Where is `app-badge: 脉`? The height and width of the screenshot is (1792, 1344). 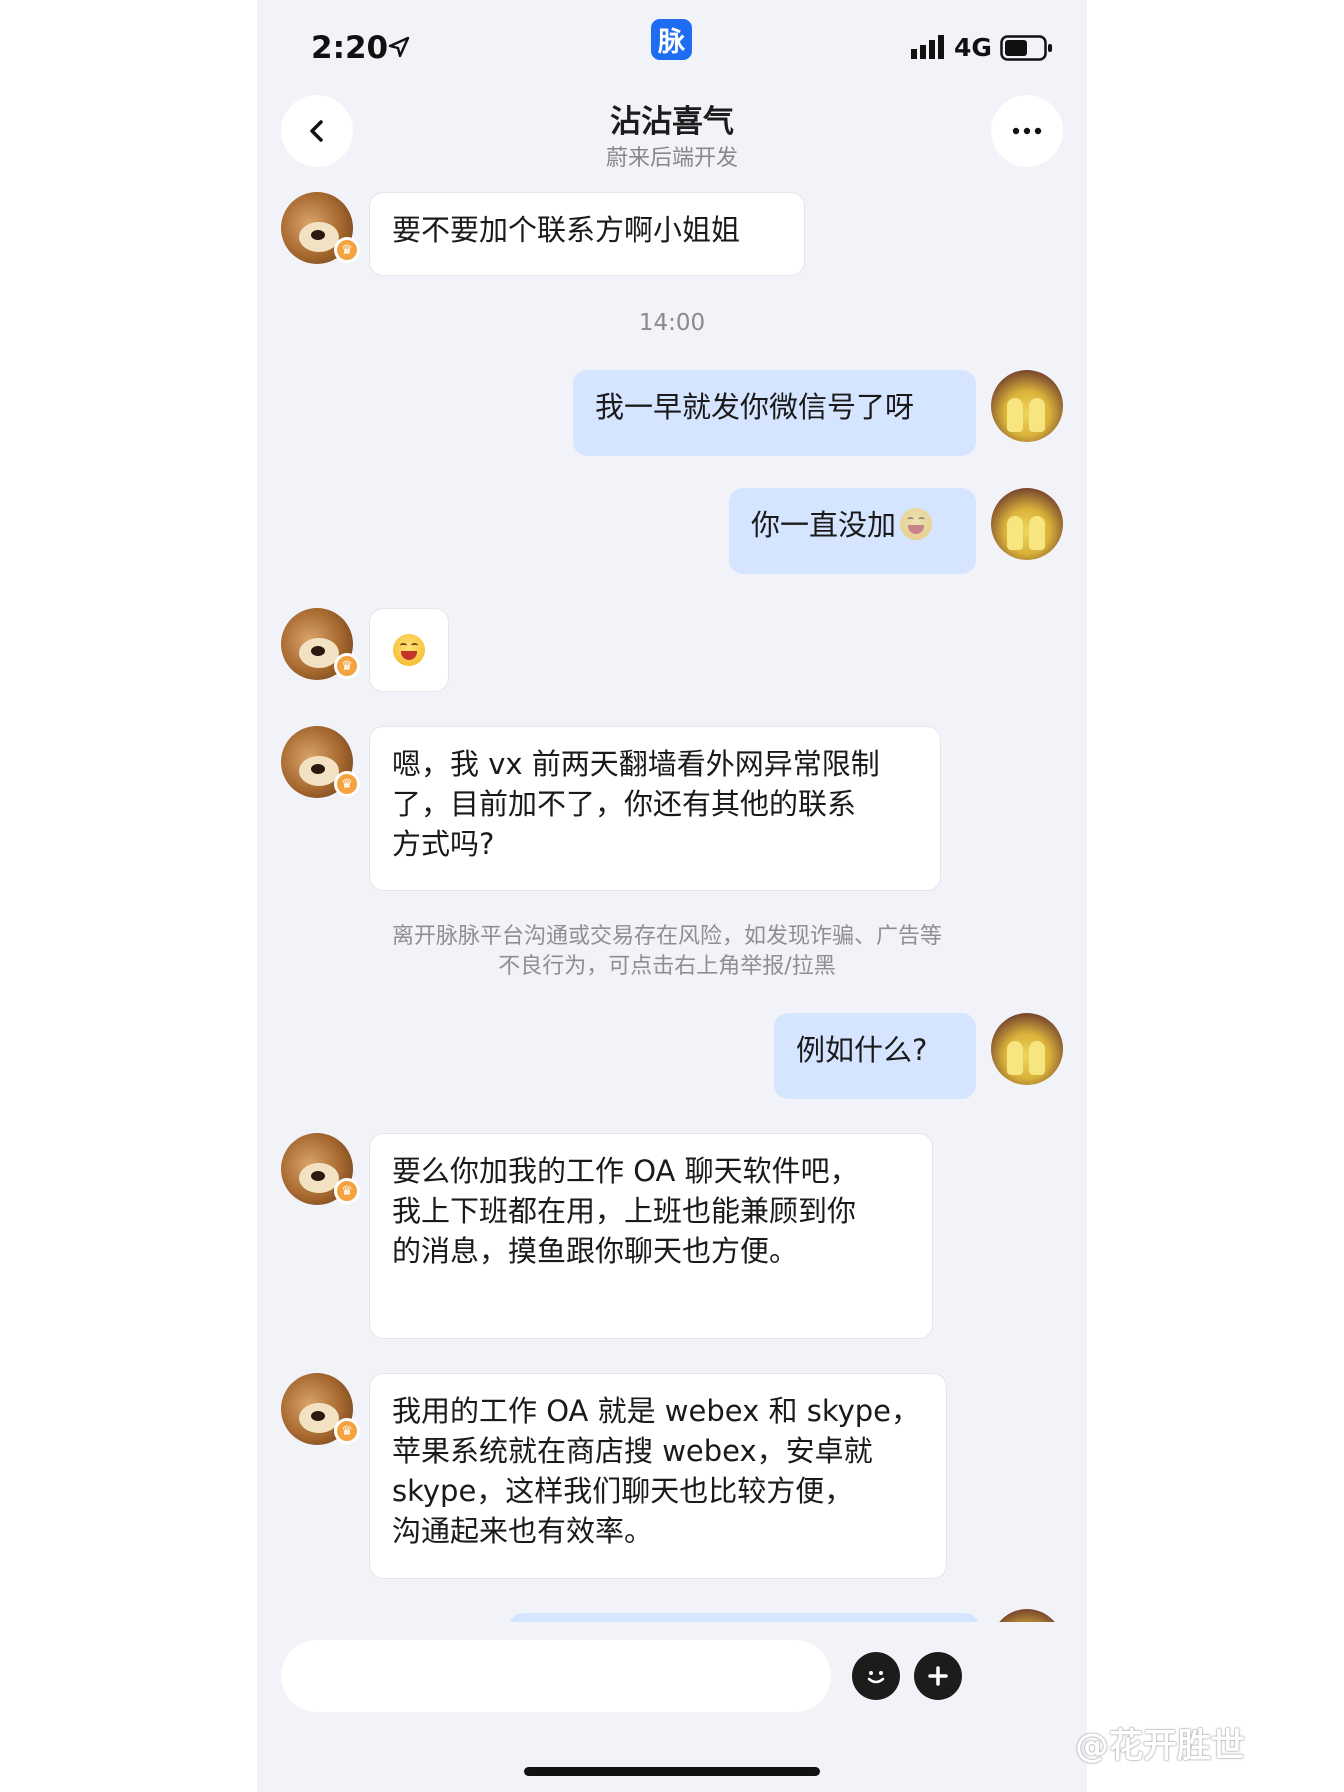
app-badge: 脉 is located at coordinates (671, 39).